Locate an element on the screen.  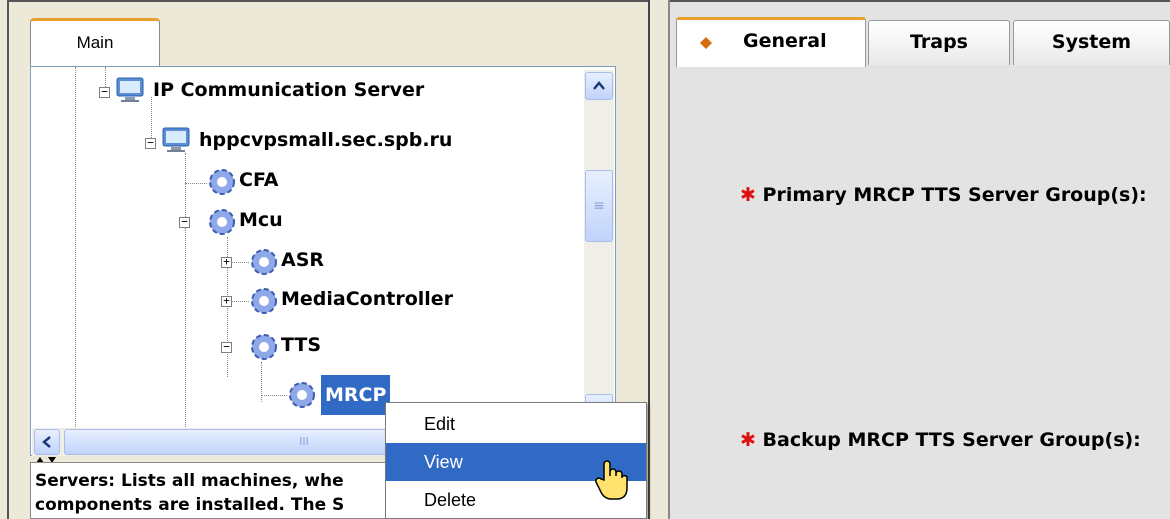
scroll-up-button is located at coordinates (599, 86).